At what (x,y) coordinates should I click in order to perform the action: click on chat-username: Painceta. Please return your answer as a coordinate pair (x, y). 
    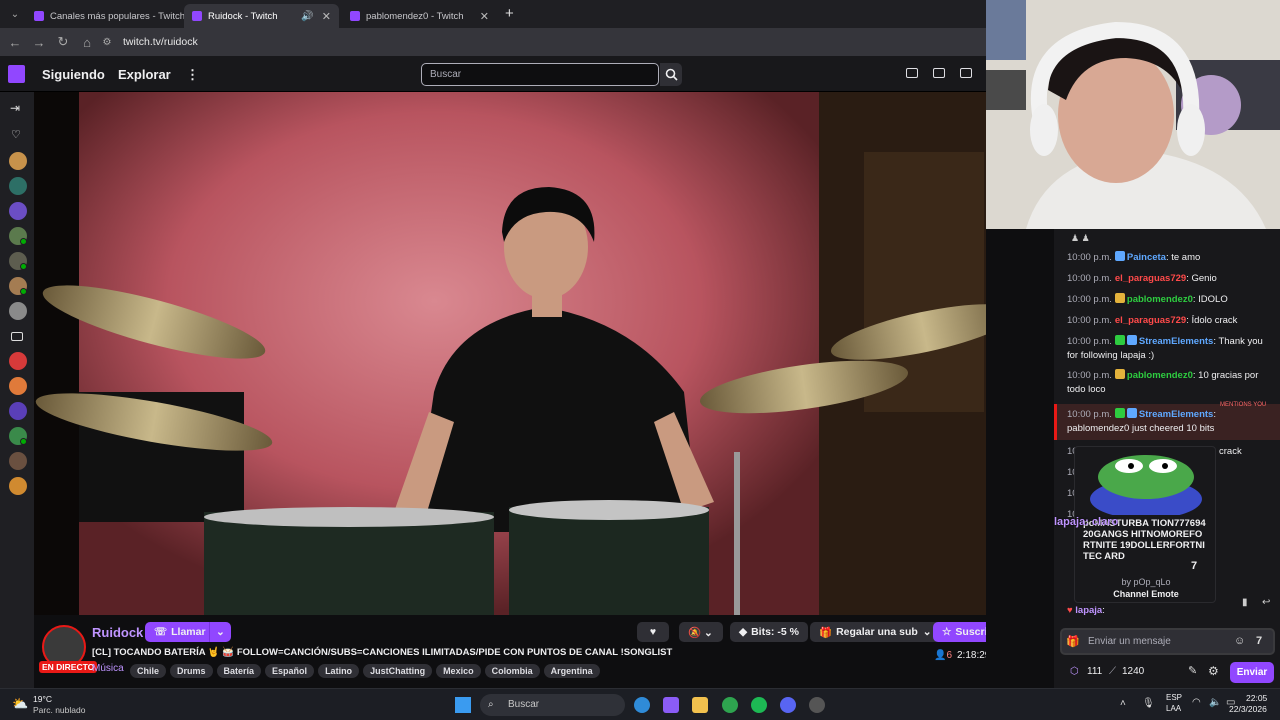
    Looking at the image, I should click on (1146, 257).